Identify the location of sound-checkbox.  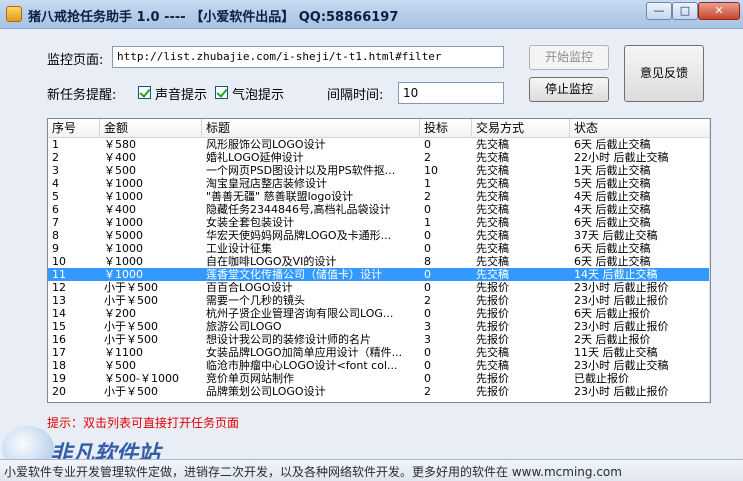
(144, 92).